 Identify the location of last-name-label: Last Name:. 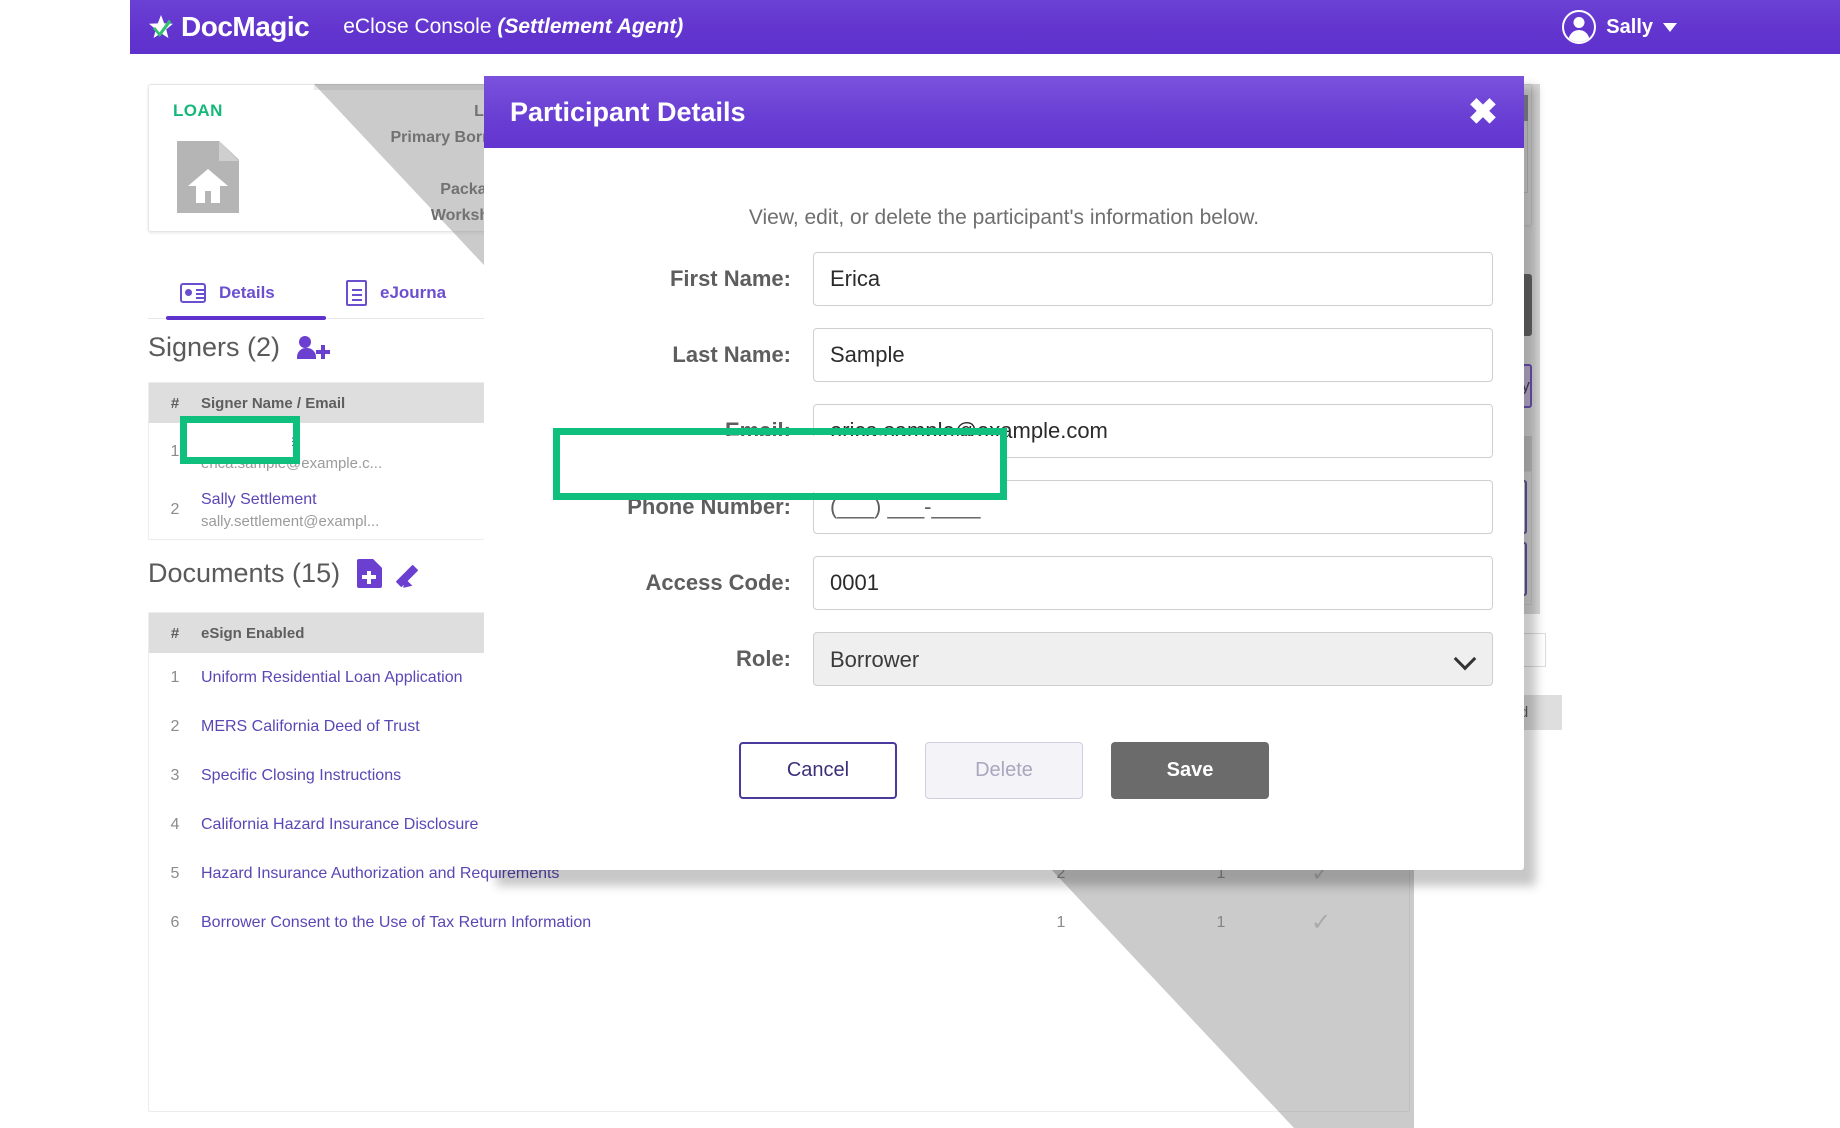
(731, 354).